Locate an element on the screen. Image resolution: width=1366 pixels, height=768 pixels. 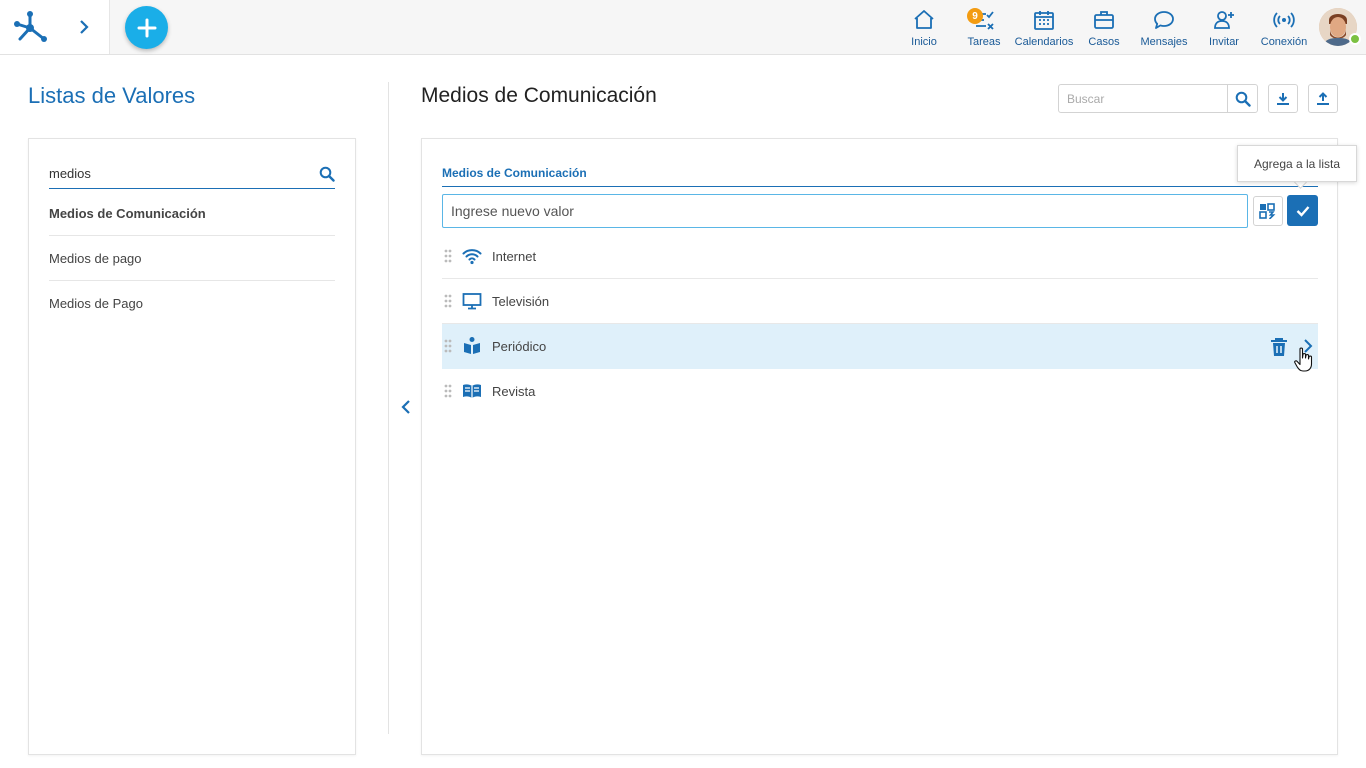
monitor-icon is located at coordinates (472, 301).